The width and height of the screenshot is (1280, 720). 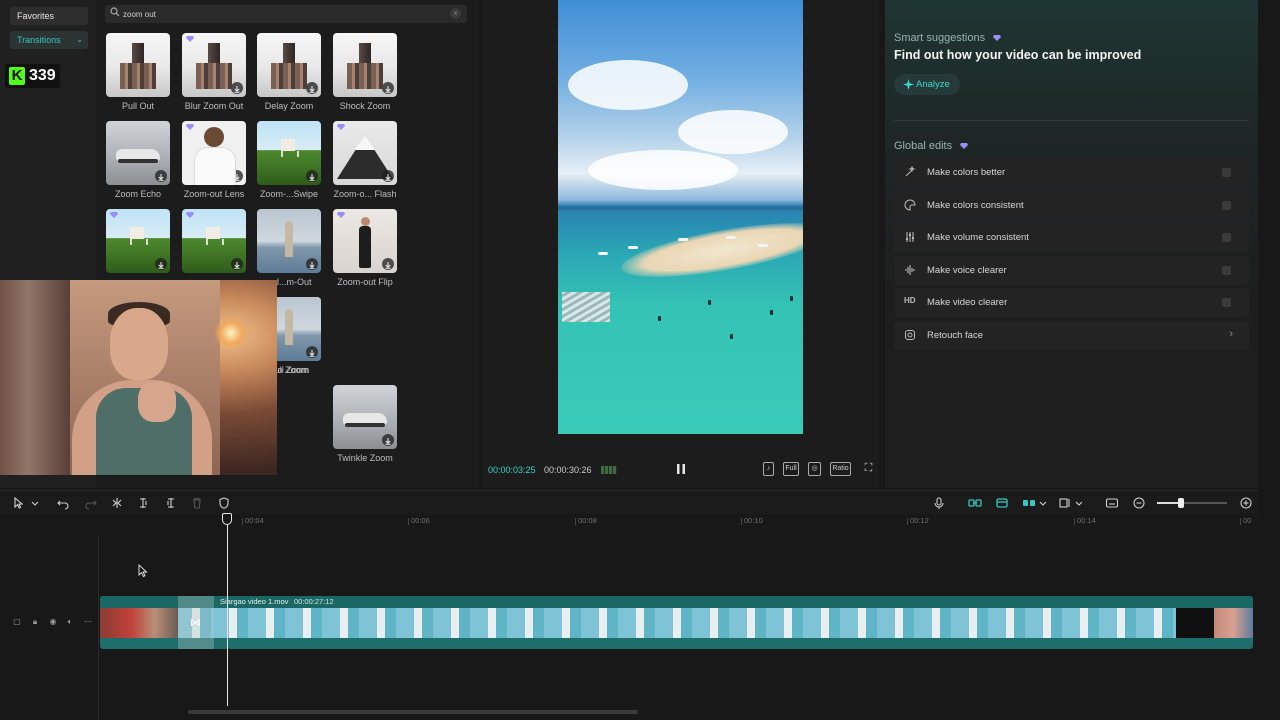 What do you see at coordinates (1071, 172) in the screenshot?
I see `global-edit-row: Make colors better` at bounding box center [1071, 172].